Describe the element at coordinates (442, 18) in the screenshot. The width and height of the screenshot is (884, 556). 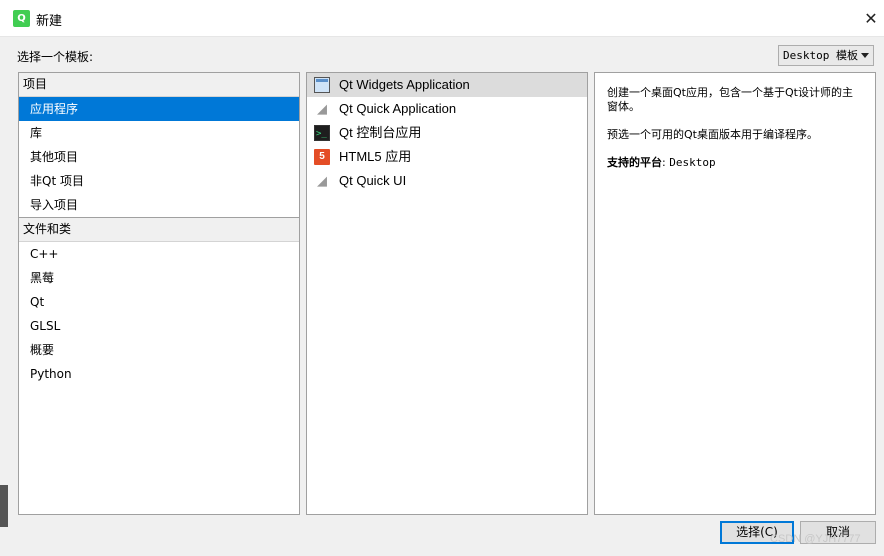
I see `title-bar: Q 新建 ✕` at that location.